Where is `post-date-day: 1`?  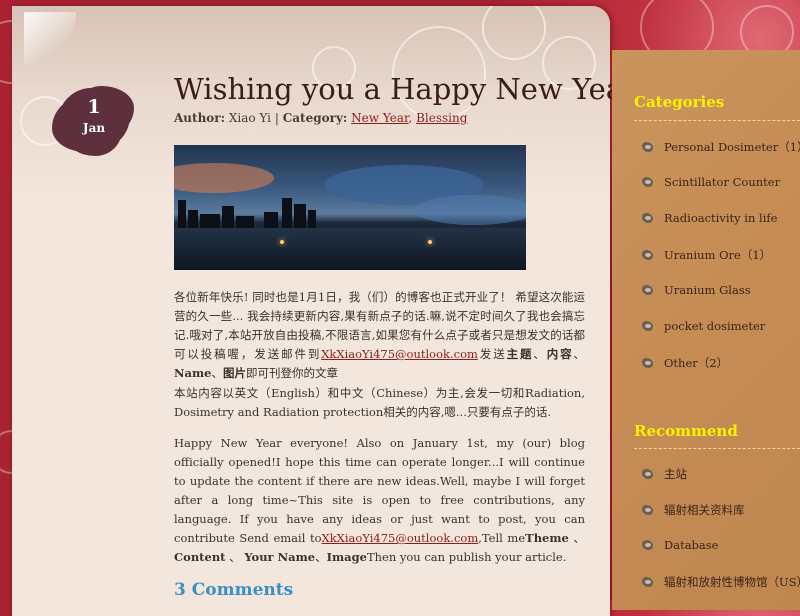
post-date-day: 1 is located at coordinates (94, 107).